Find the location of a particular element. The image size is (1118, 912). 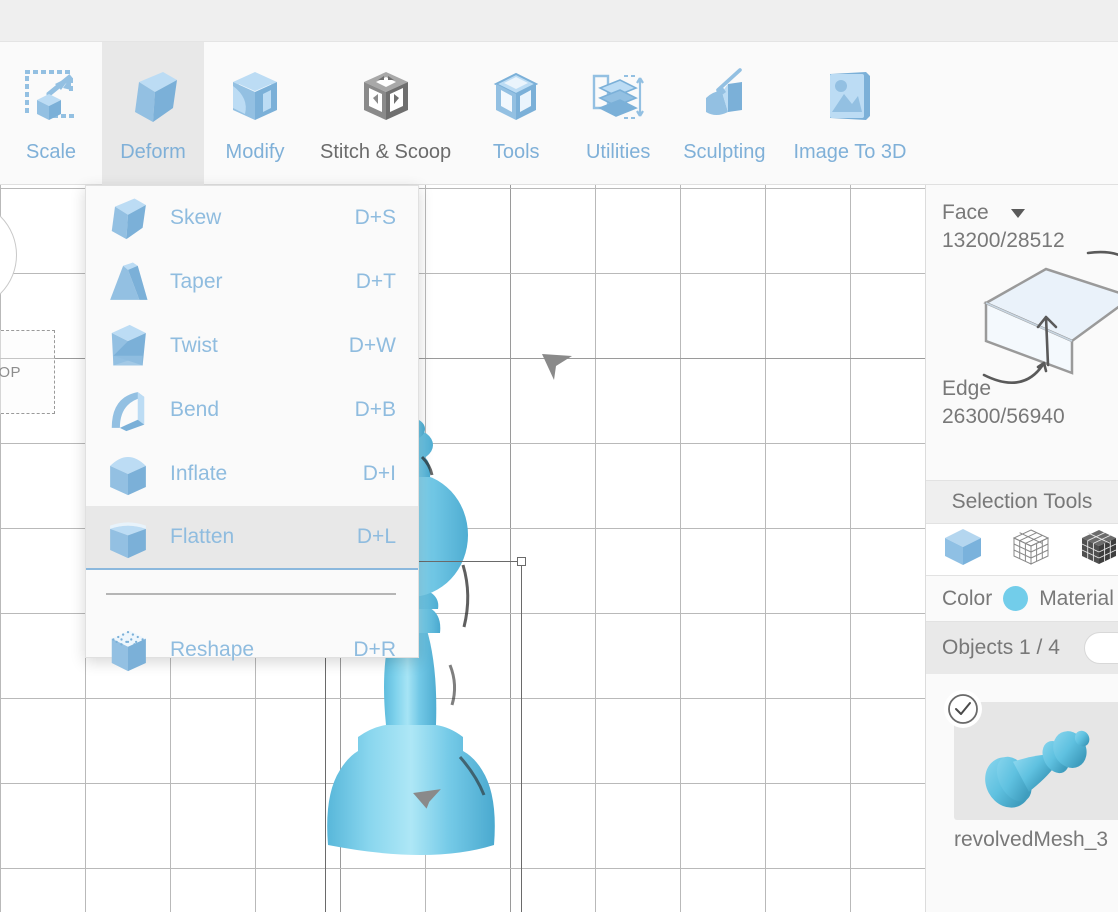

toolbar-item-deform: Deform is located at coordinates (153, 113).